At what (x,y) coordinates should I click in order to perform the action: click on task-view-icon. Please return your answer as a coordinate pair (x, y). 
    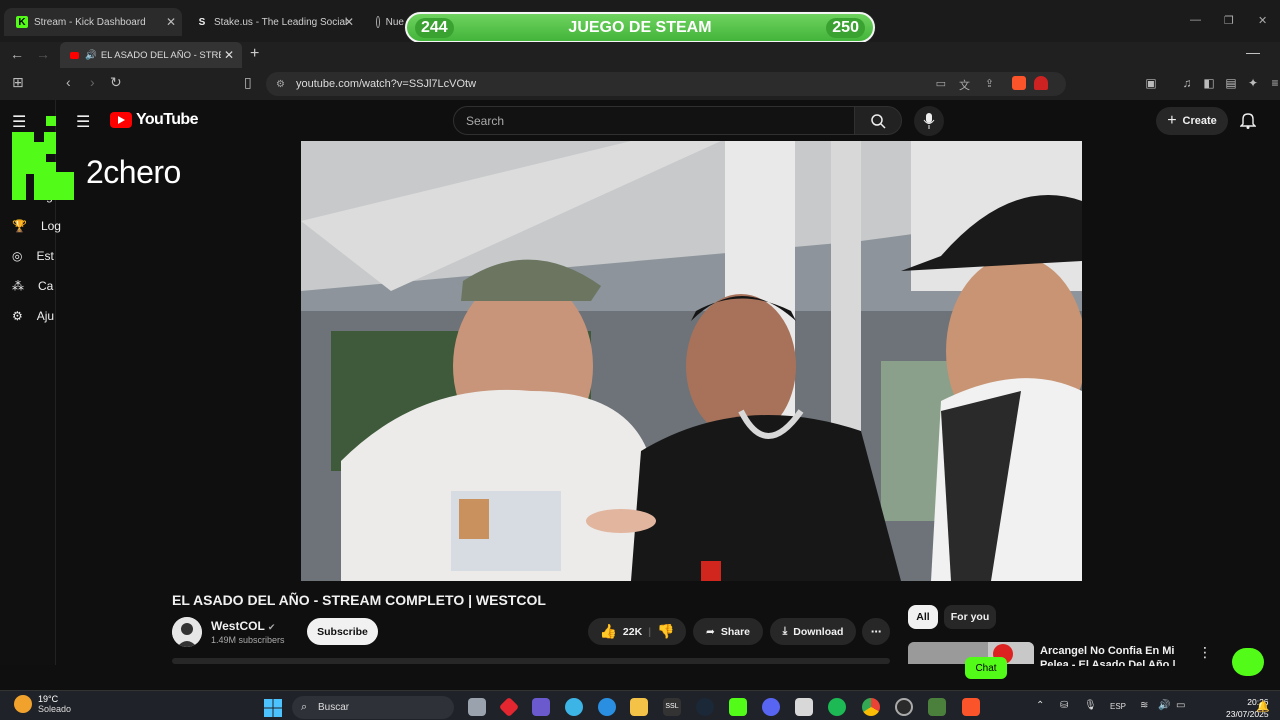
    Looking at the image, I should click on (477, 707).